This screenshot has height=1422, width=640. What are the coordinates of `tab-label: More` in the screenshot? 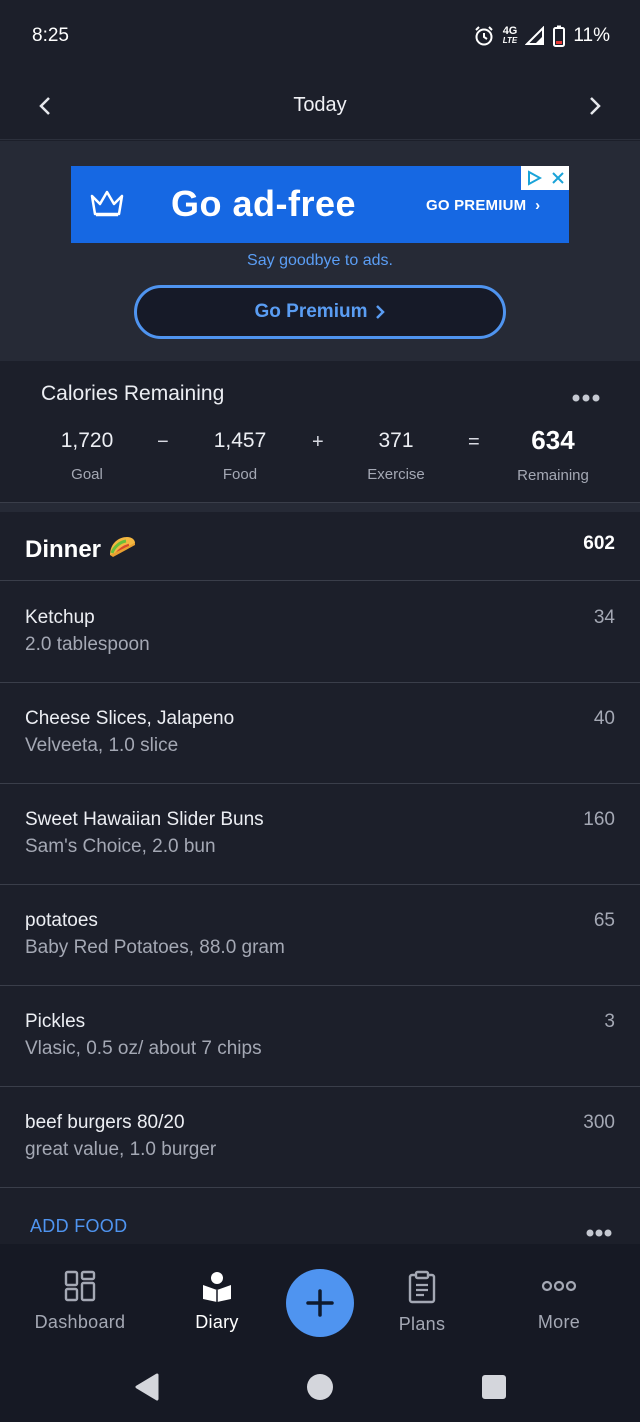 It's located at (559, 1322).